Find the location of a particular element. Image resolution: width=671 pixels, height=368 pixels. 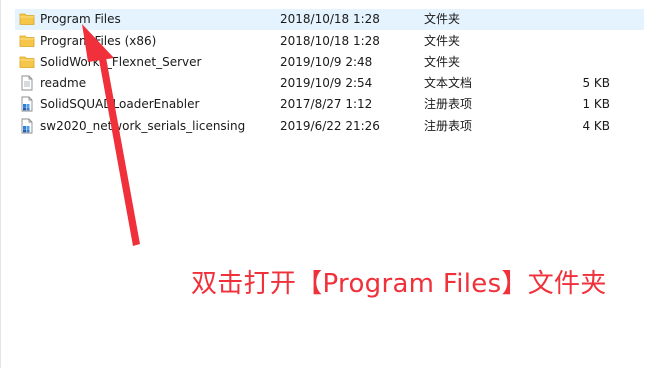

file-date: 2019/10/9 2:54 is located at coordinates (326, 83).